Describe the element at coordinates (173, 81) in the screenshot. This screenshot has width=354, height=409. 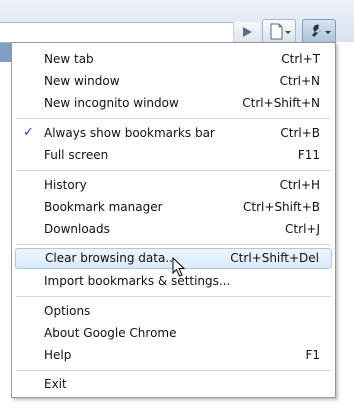
I see `menu-item-new-window: New window Ctrl+N` at that location.